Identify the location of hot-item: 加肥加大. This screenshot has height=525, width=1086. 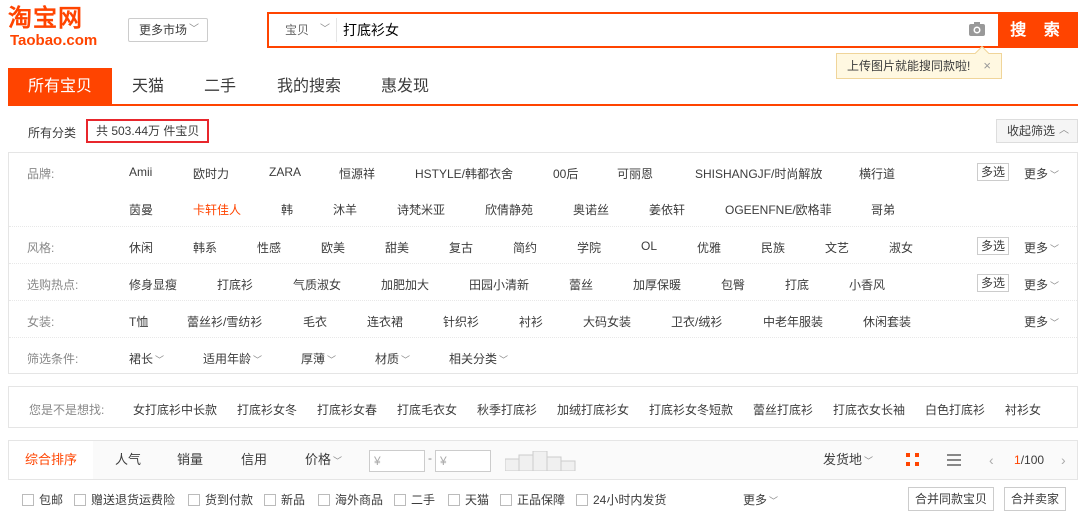
(405, 284).